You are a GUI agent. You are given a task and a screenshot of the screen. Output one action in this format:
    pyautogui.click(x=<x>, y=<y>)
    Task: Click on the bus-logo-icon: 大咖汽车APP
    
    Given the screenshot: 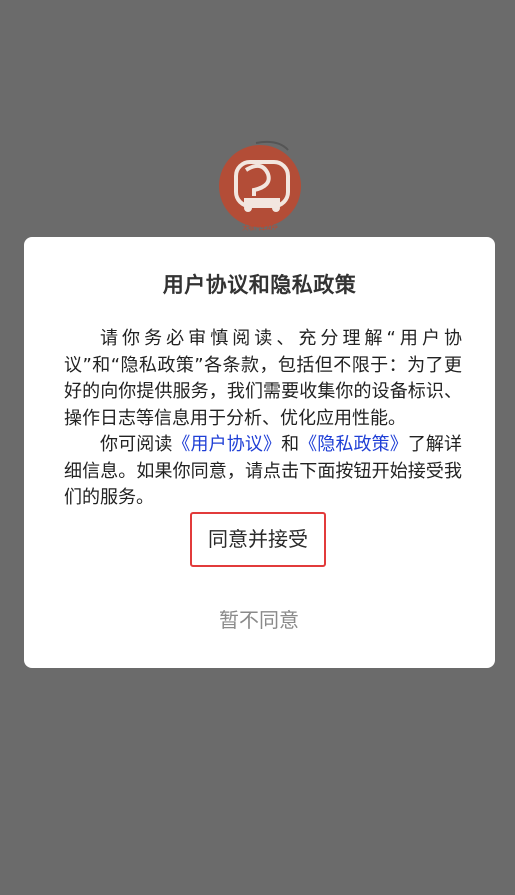 What is the action you would take?
    pyautogui.click(x=260, y=186)
    